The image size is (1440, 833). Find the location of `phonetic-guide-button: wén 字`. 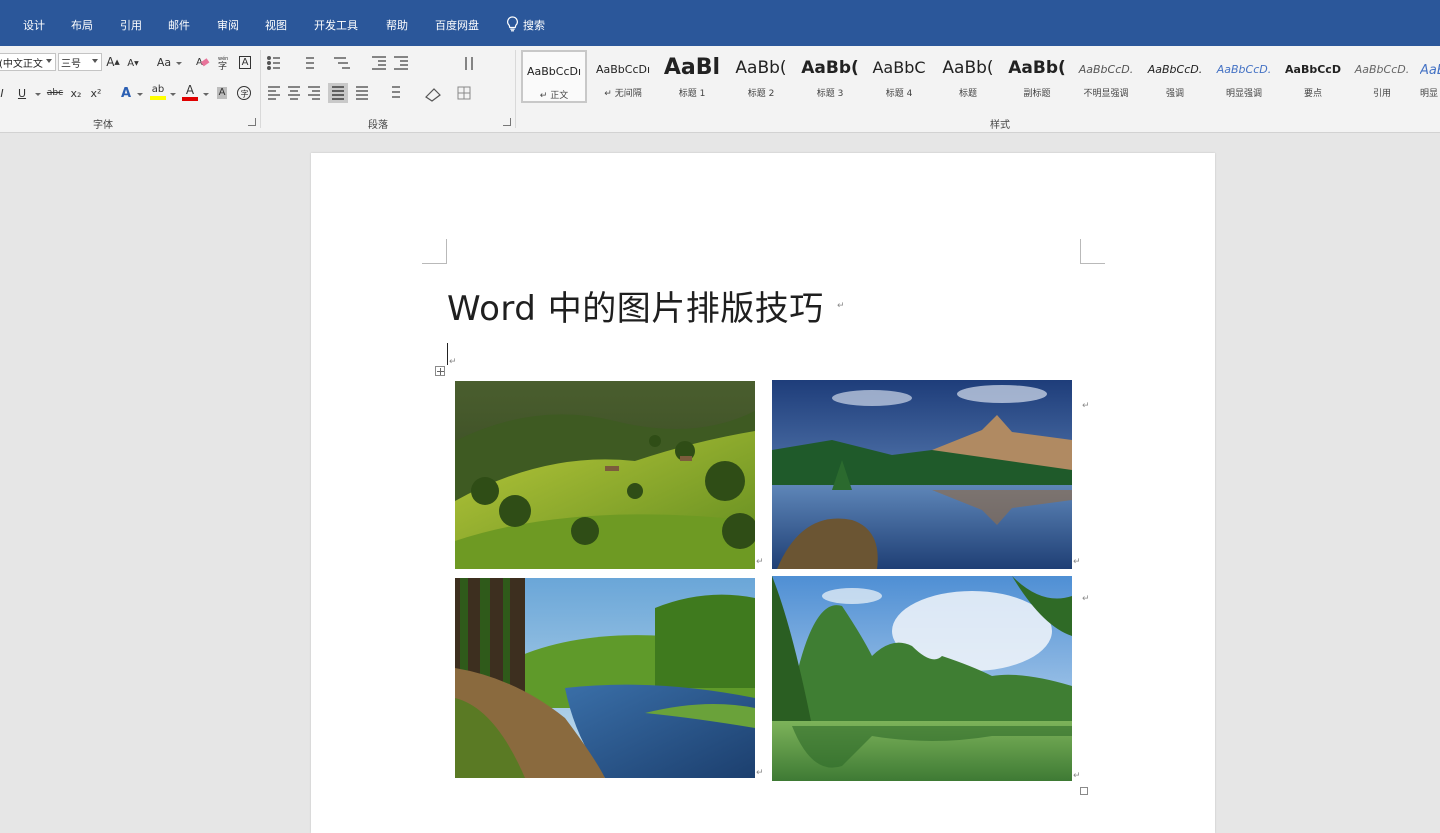

phonetic-guide-button: wén 字 is located at coordinates (224, 62).